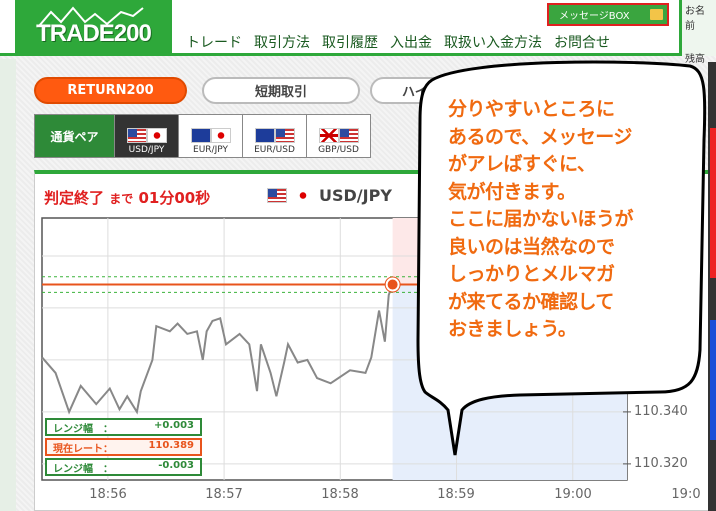 The width and height of the screenshot is (716, 511). Describe the element at coordinates (531, 301) in the screenshot. I see `callout-line: が来てるか確認して` at that location.